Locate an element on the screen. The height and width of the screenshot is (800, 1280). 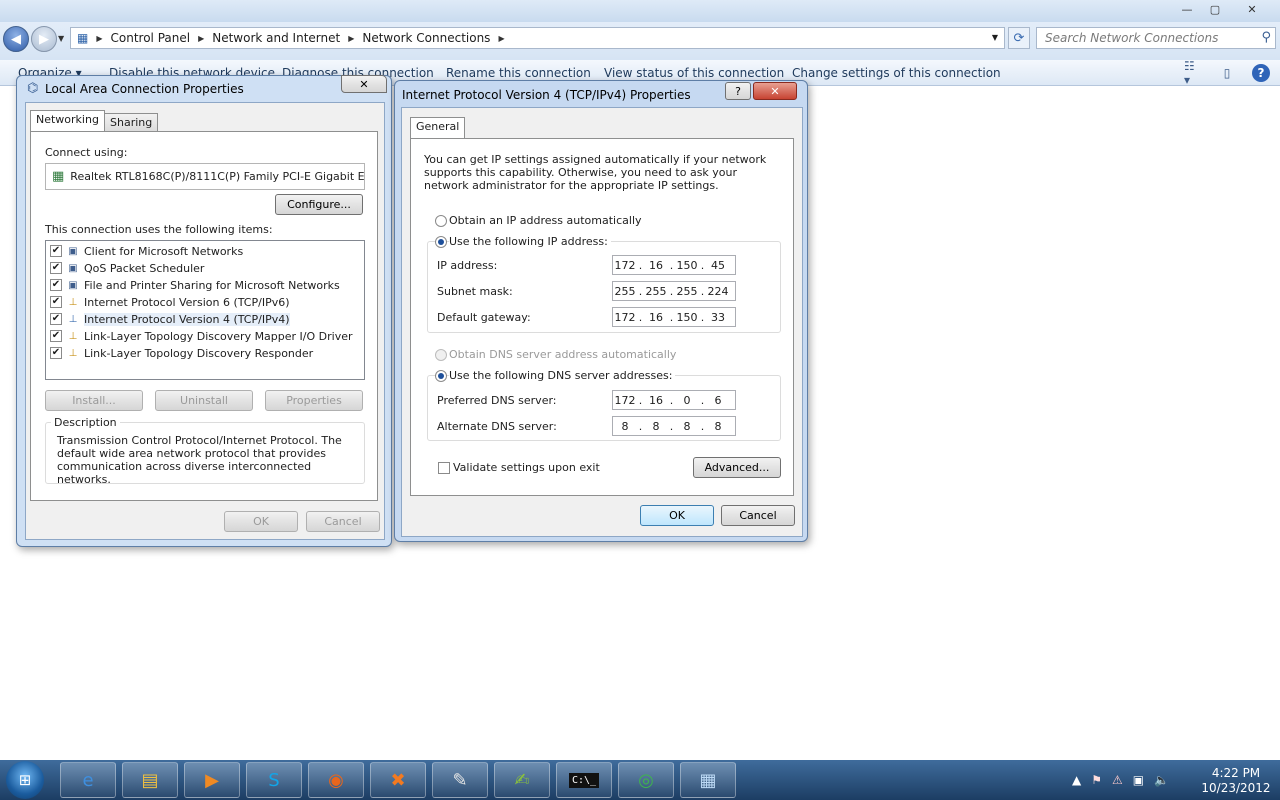
list-item-client-ms-networks: ✔ ▣ Client for Microsoft Networks is located at coordinates (146, 251).